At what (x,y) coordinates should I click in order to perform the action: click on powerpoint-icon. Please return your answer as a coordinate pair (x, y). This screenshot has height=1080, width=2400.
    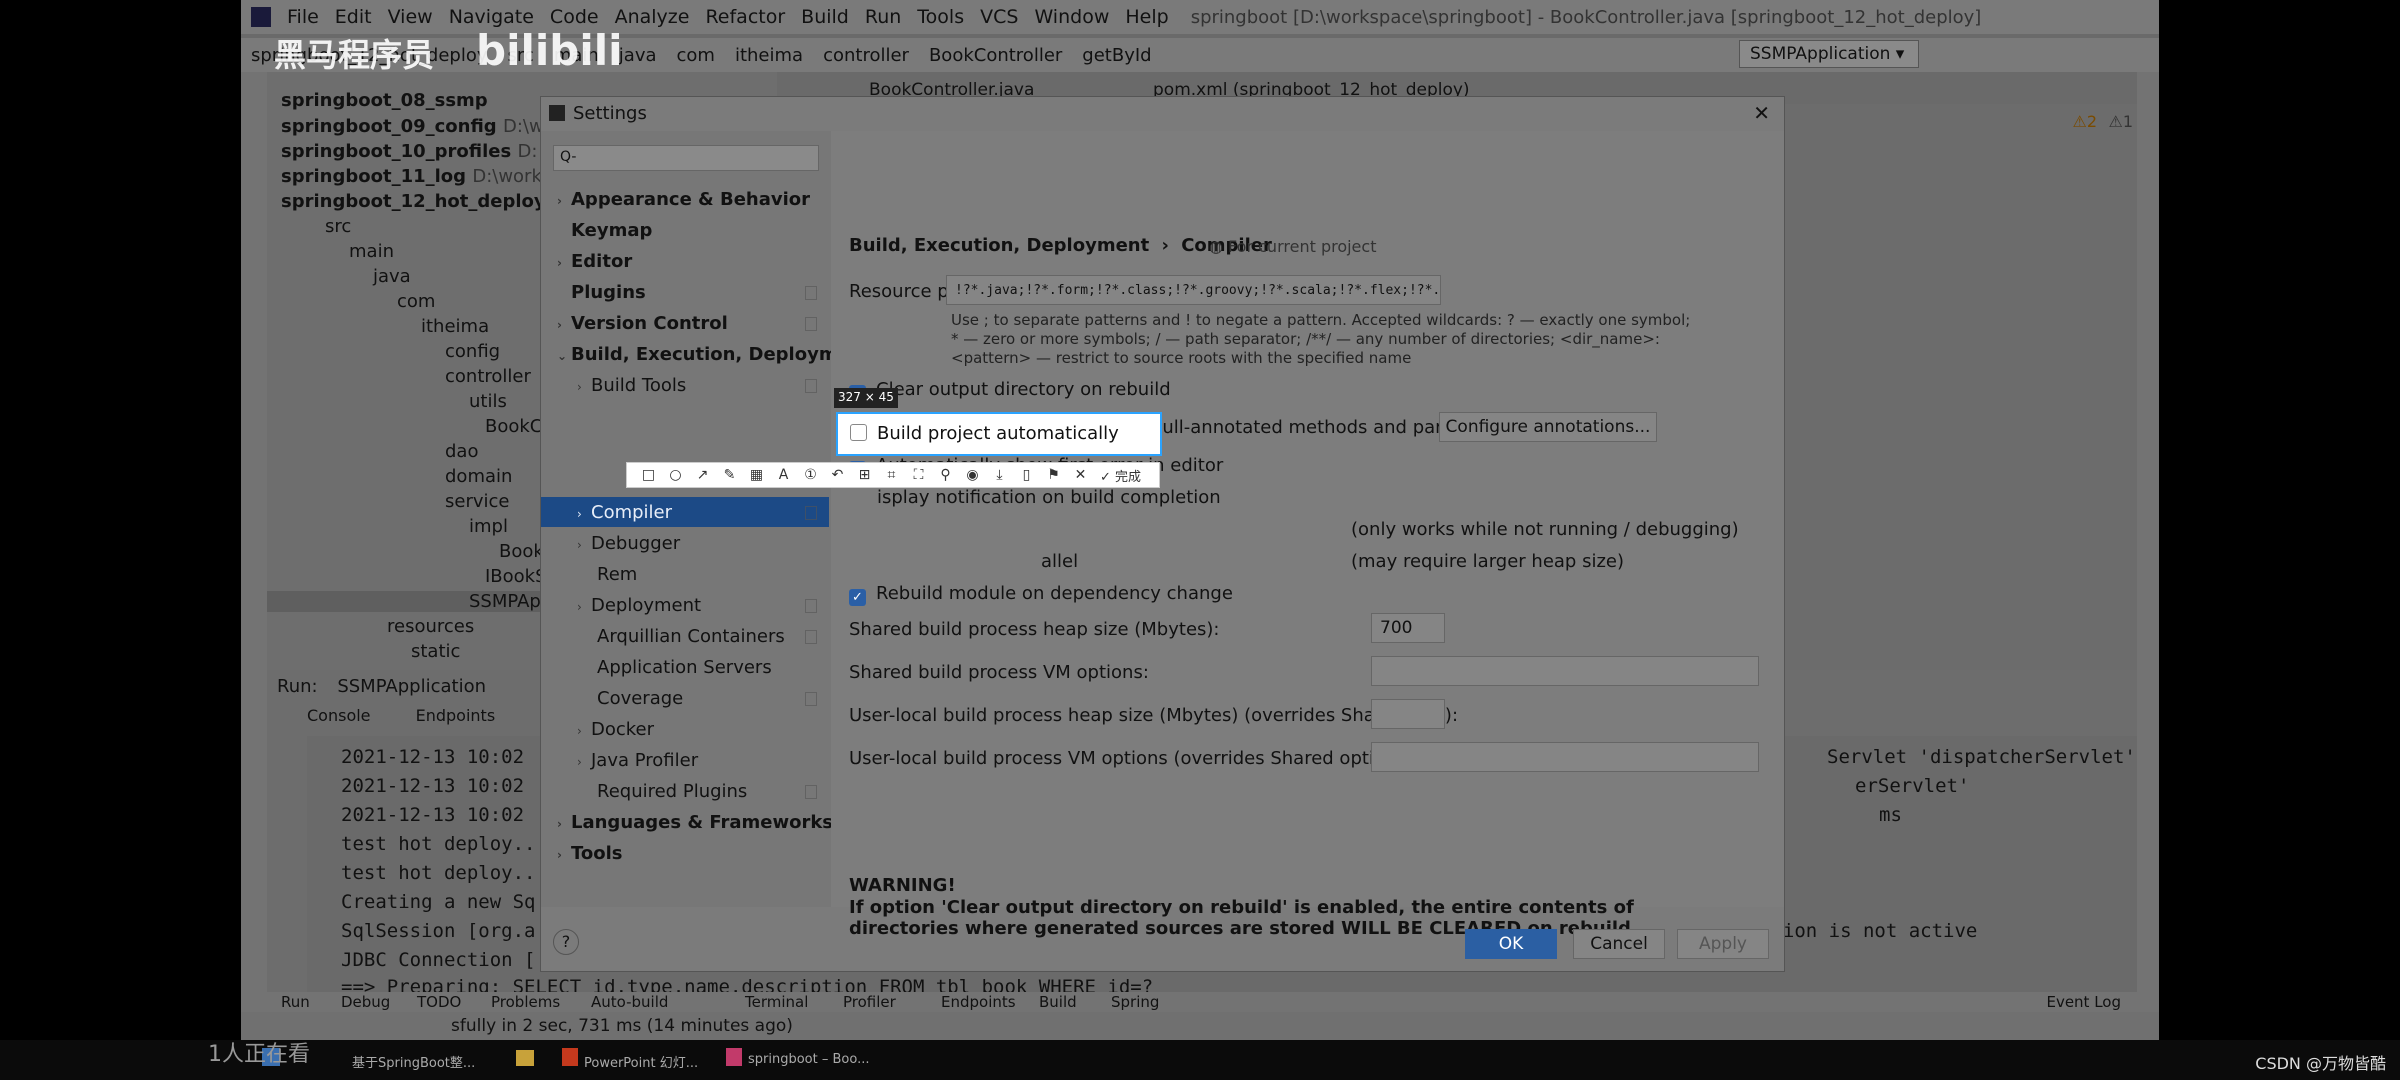
    Looking at the image, I should click on (570, 1057).